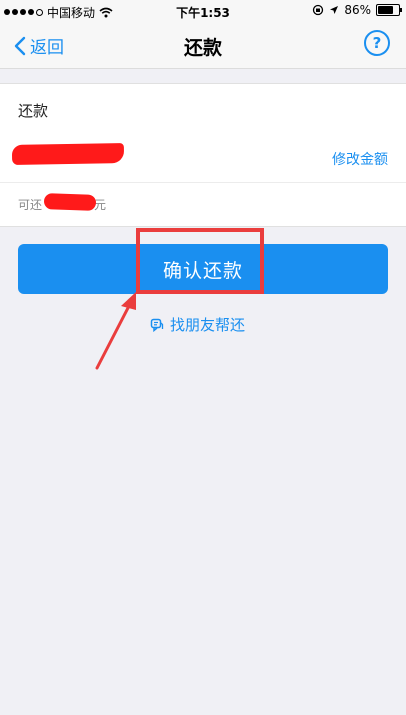 This screenshot has width=406, height=715. I want to click on divider, so click(203, 182).